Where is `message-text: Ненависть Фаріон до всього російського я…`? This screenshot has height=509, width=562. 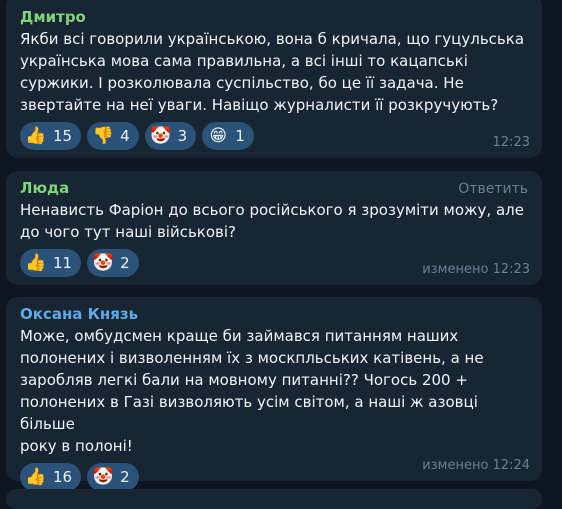 message-text: Ненависть Фаріон до всього російського я… is located at coordinates (272, 221).